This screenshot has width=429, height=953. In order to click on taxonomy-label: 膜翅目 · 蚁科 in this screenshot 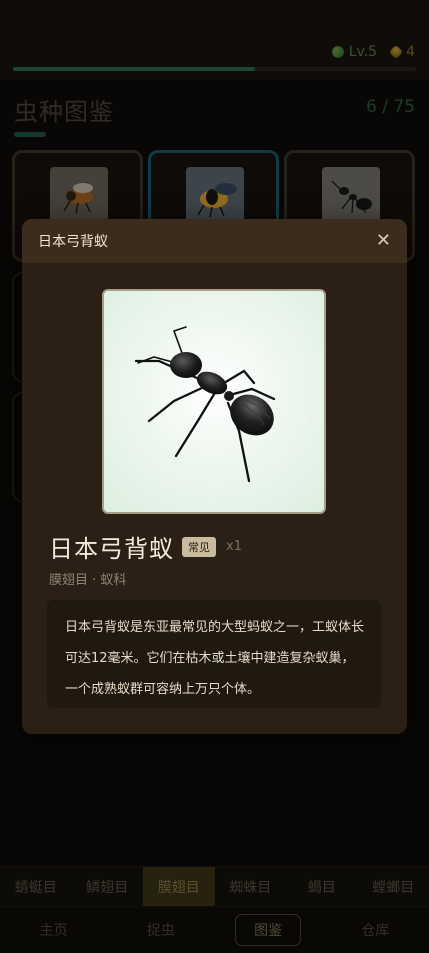, I will do `click(88, 580)`.